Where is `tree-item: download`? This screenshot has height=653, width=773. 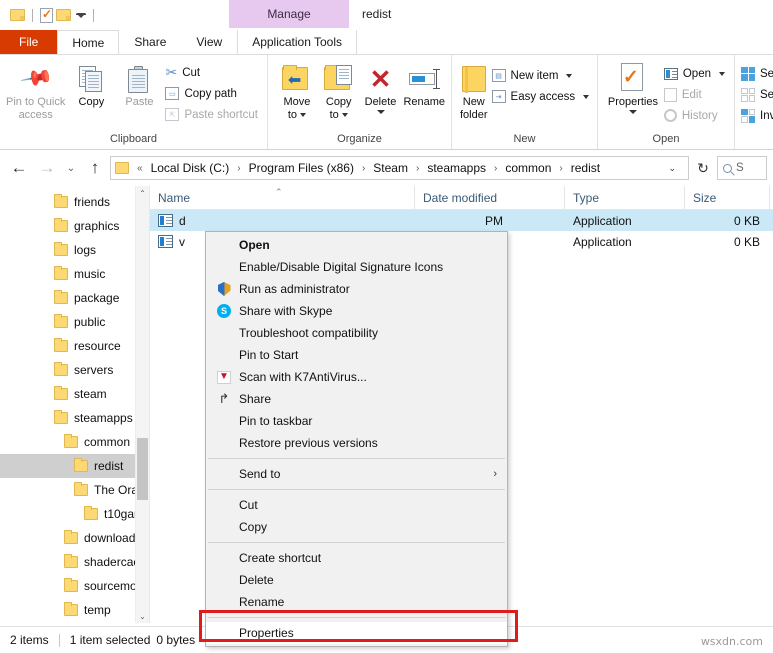 tree-item: download is located at coordinates (74, 538).